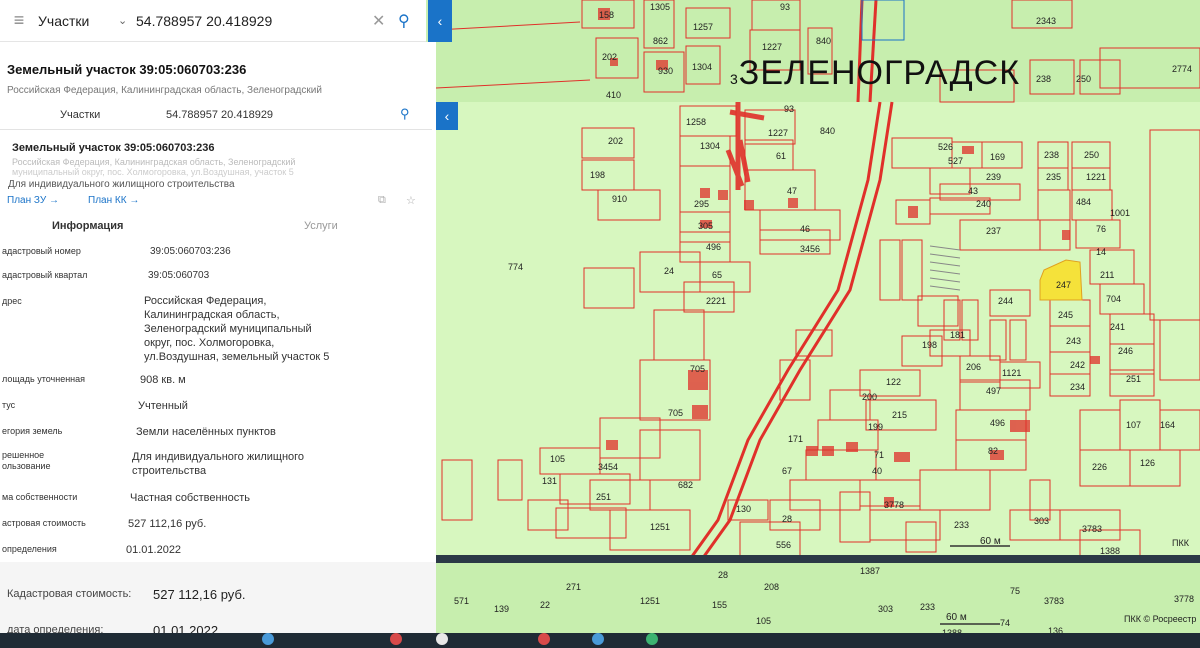 The height and width of the screenshot is (648, 1200). I want to click on parcel-label: 1258, so click(696, 122).